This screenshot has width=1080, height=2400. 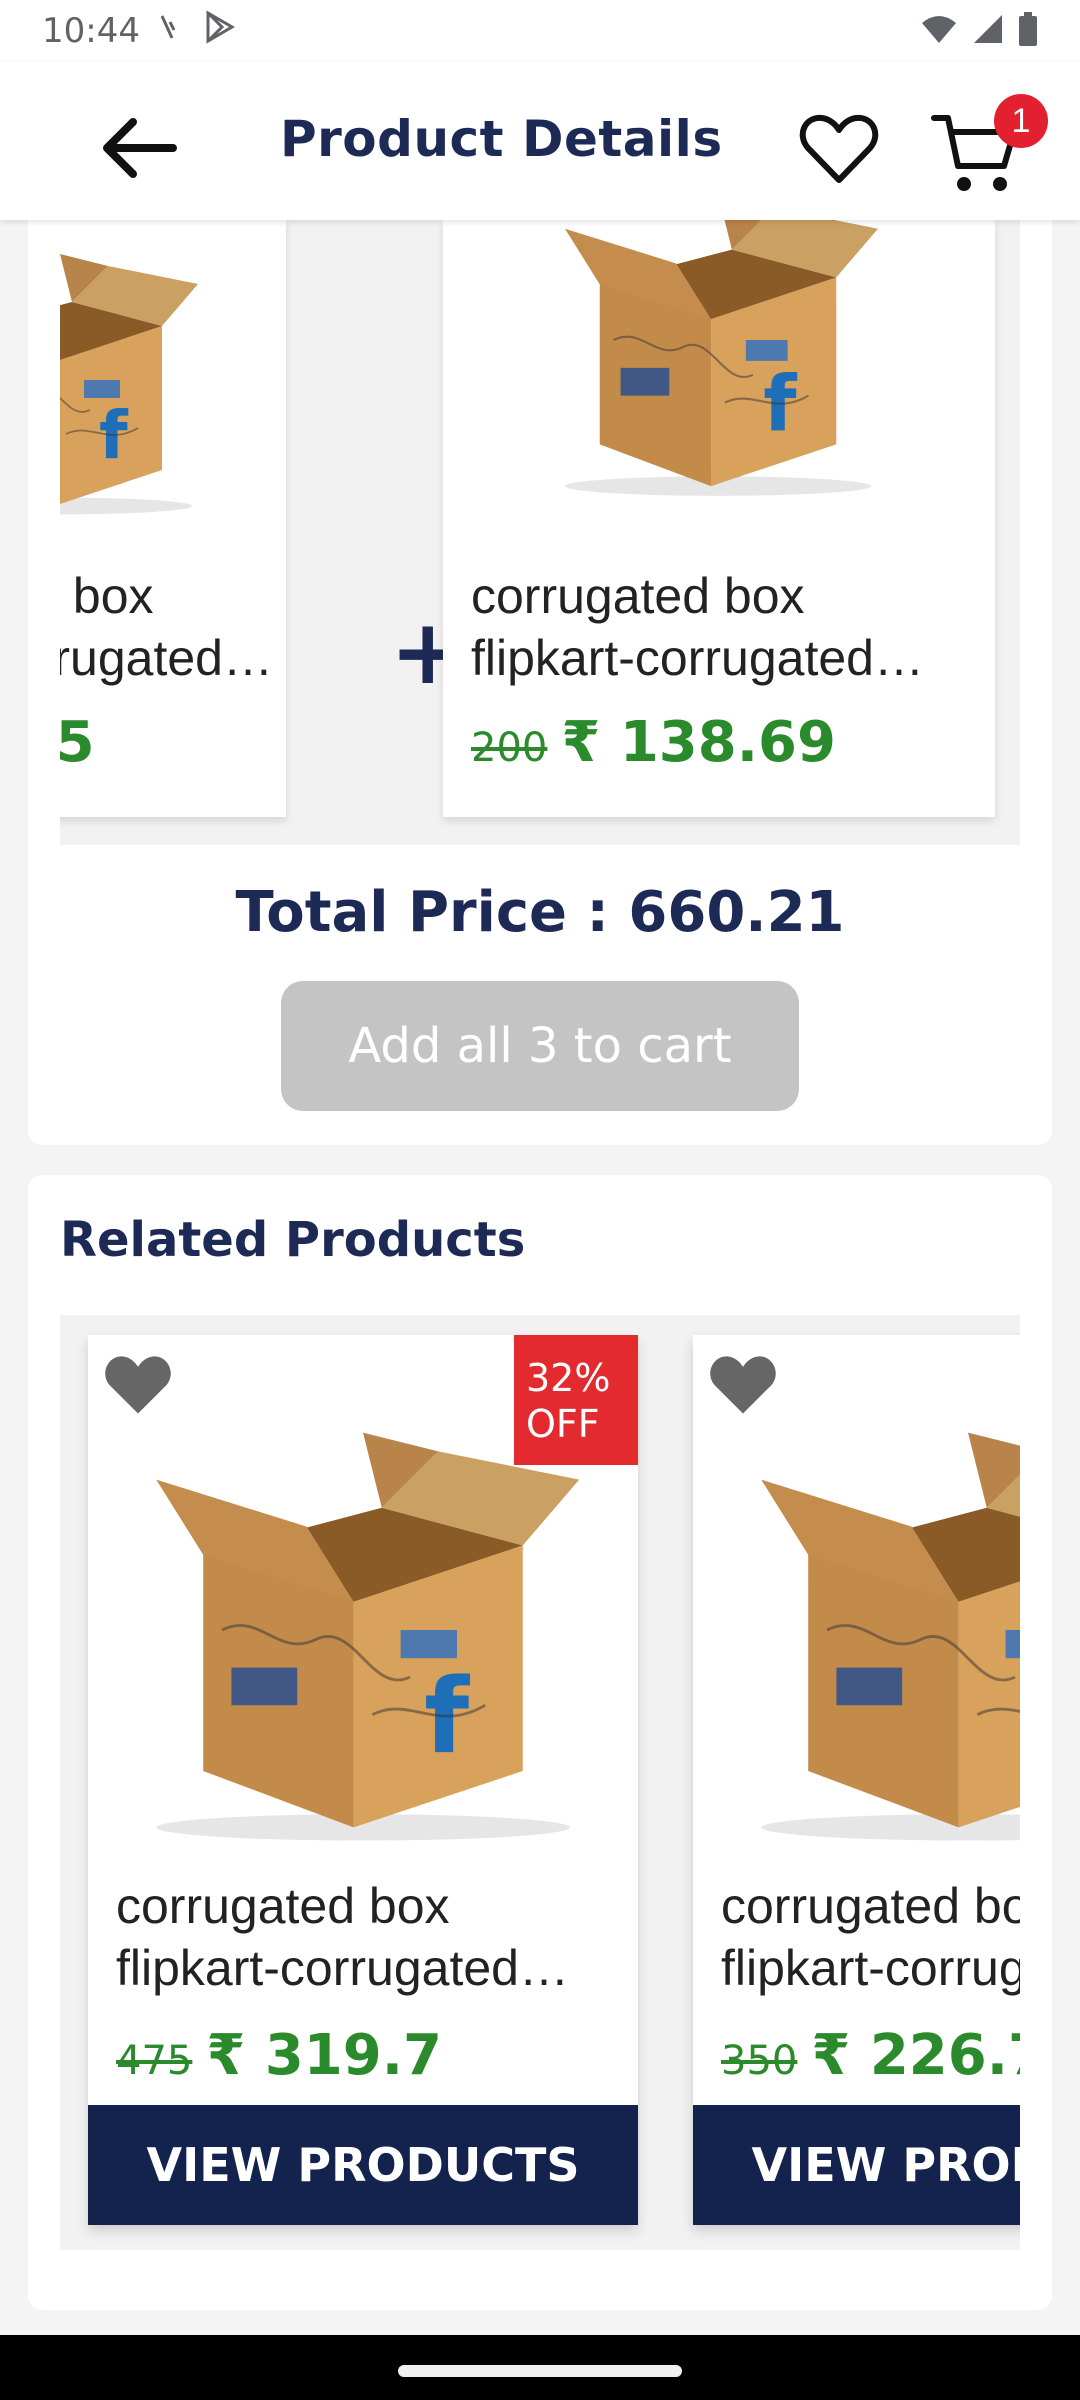 I want to click on heart-outline-icon, so click(x=839, y=148).